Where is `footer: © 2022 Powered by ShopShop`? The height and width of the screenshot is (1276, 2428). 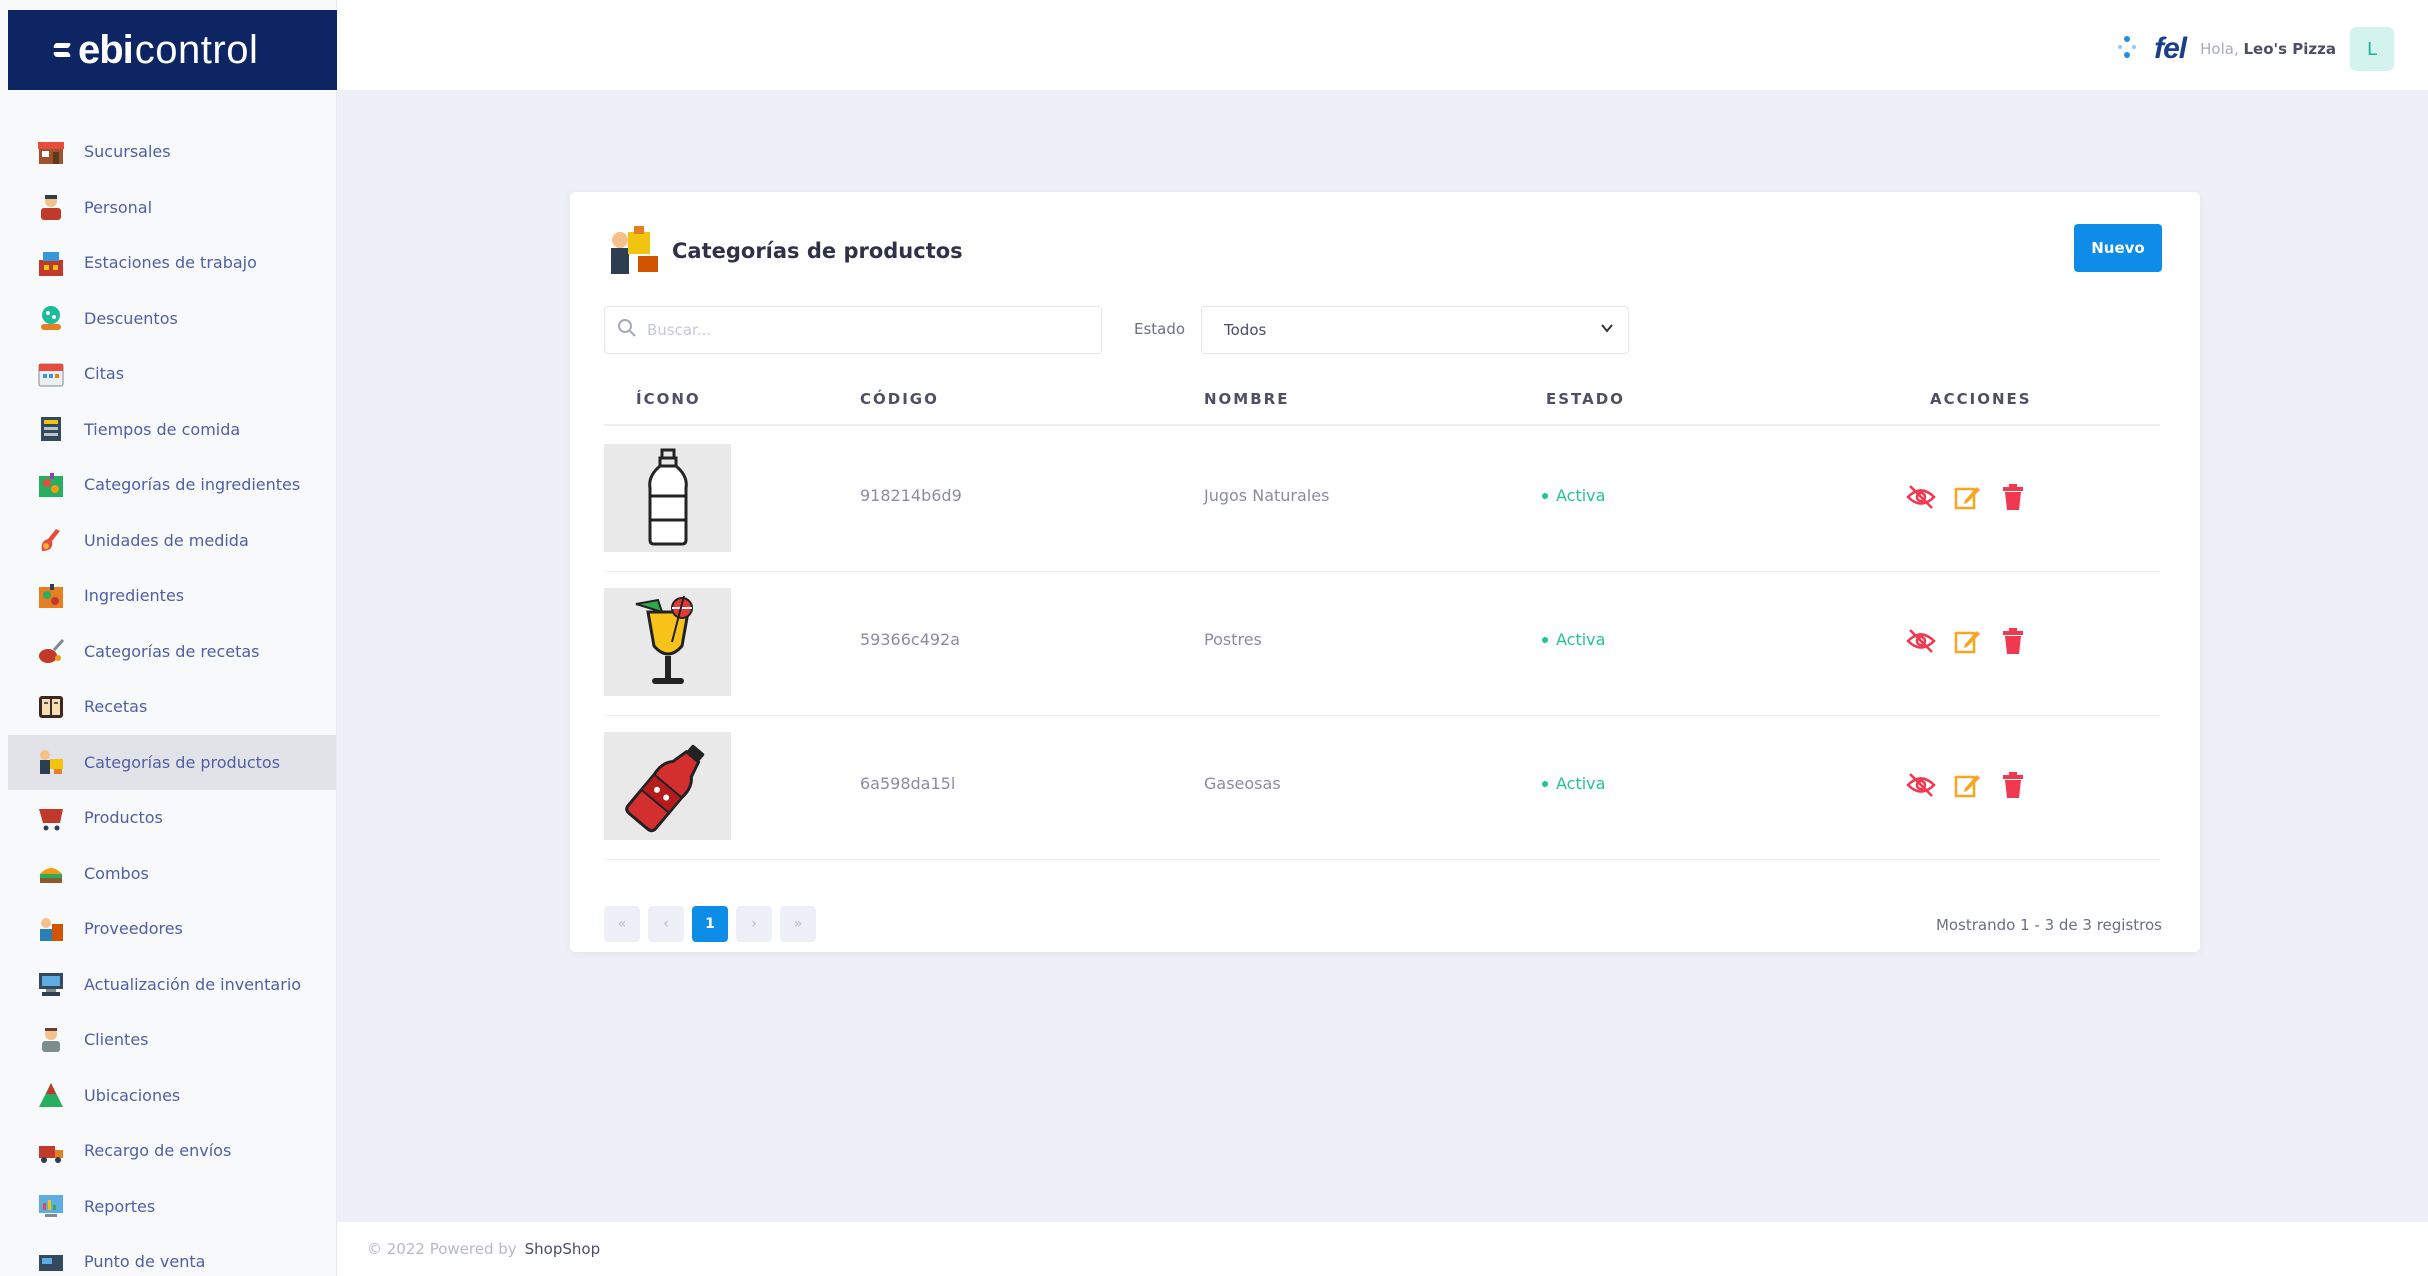 footer: © 2022 Powered by ShopShop is located at coordinates (1382, 1249).